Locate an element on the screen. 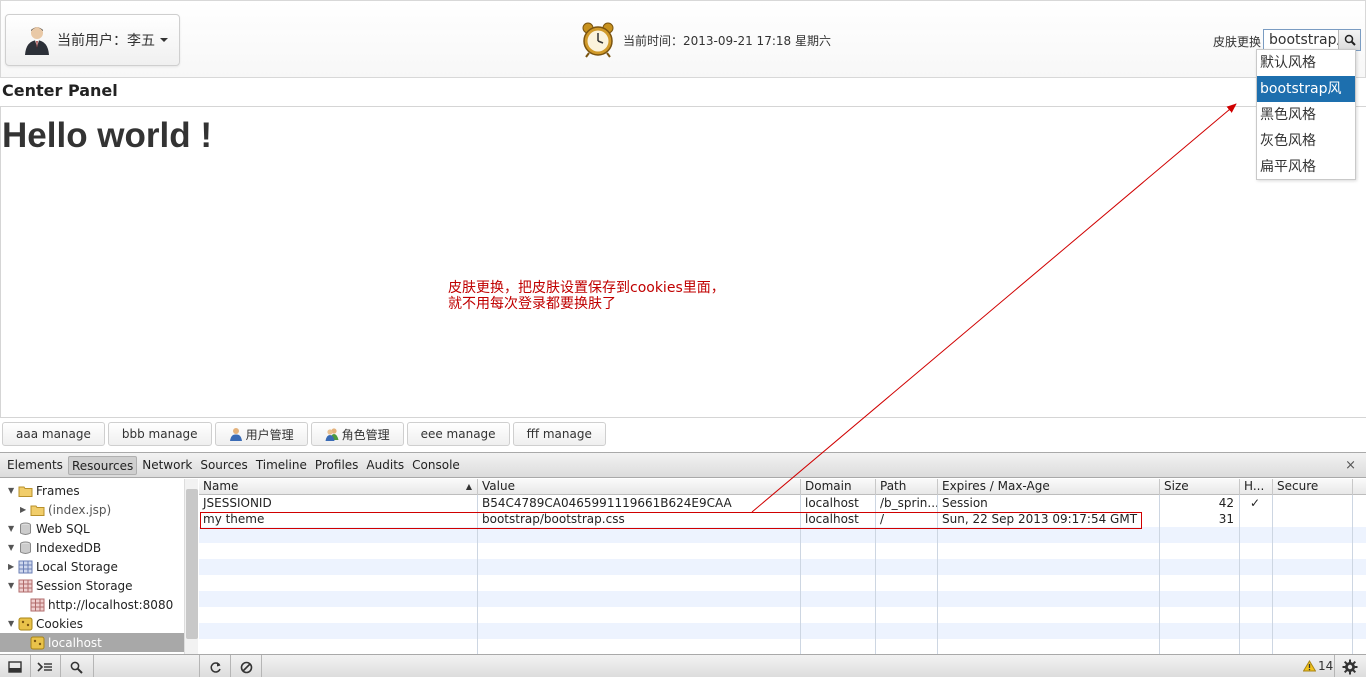  tab-aaa-manage: aaa manage is located at coordinates (53, 434).